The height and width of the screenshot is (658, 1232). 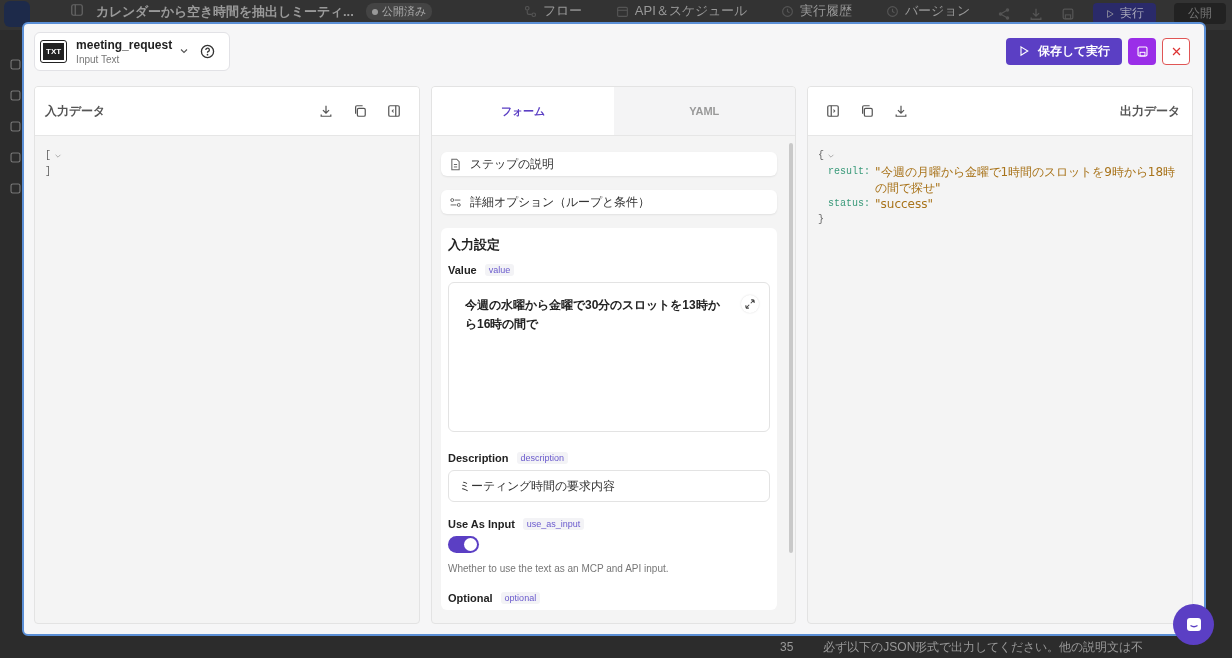 I want to click on save-icon, so click(x=1142, y=51).